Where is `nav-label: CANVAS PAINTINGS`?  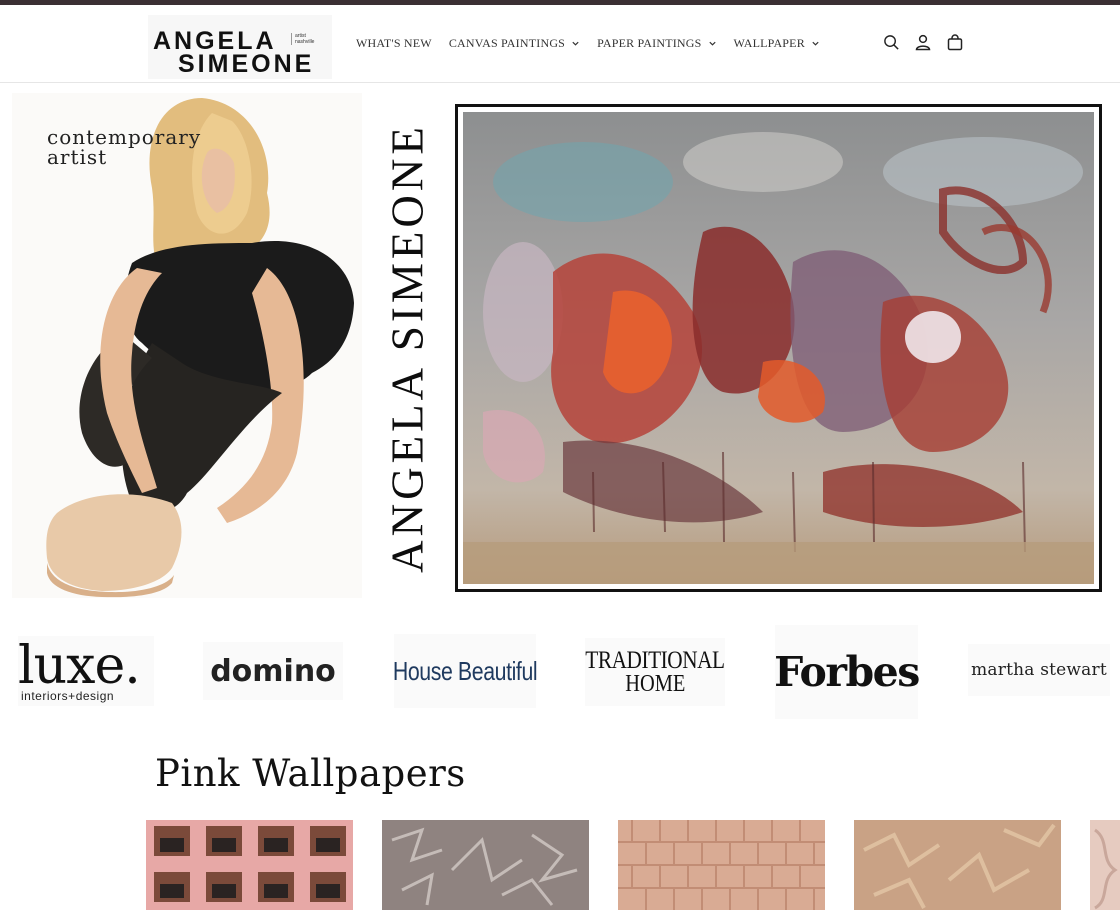
nav-label: CANVAS PAINTINGS is located at coordinates (507, 42).